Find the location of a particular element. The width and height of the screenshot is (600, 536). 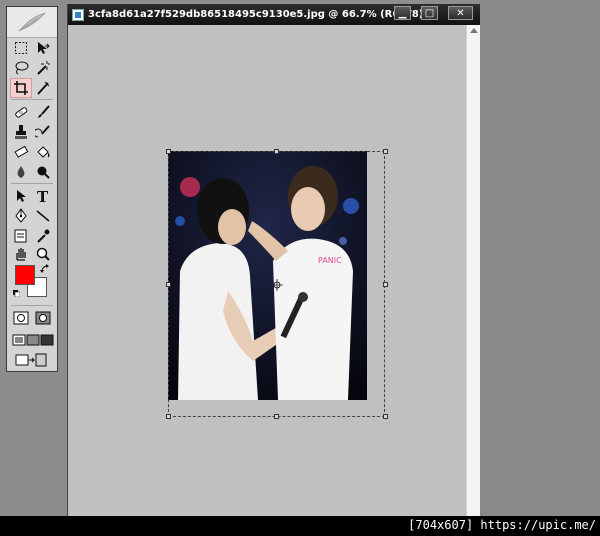

feather-logo-icon is located at coordinates (32, 22).